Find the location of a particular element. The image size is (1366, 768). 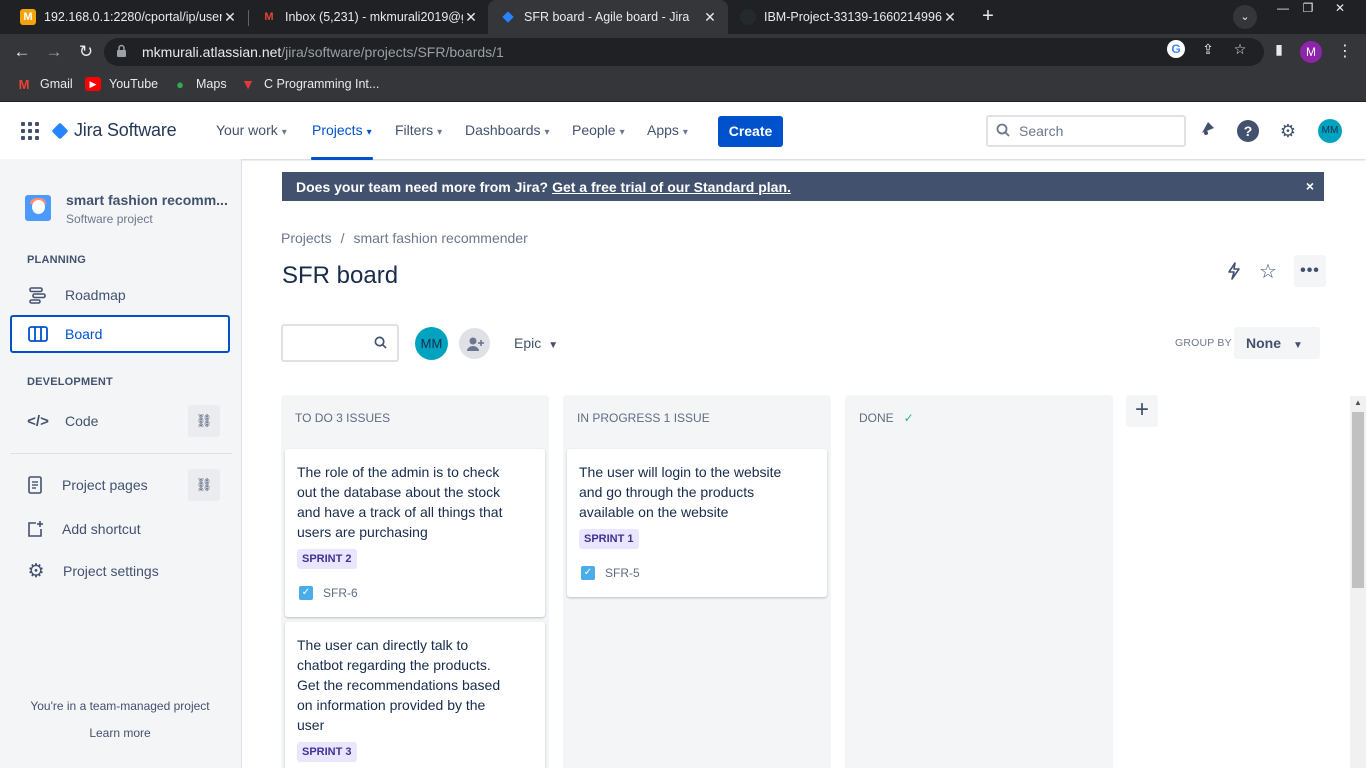

reload-icon: ↻ is located at coordinates (86, 52).